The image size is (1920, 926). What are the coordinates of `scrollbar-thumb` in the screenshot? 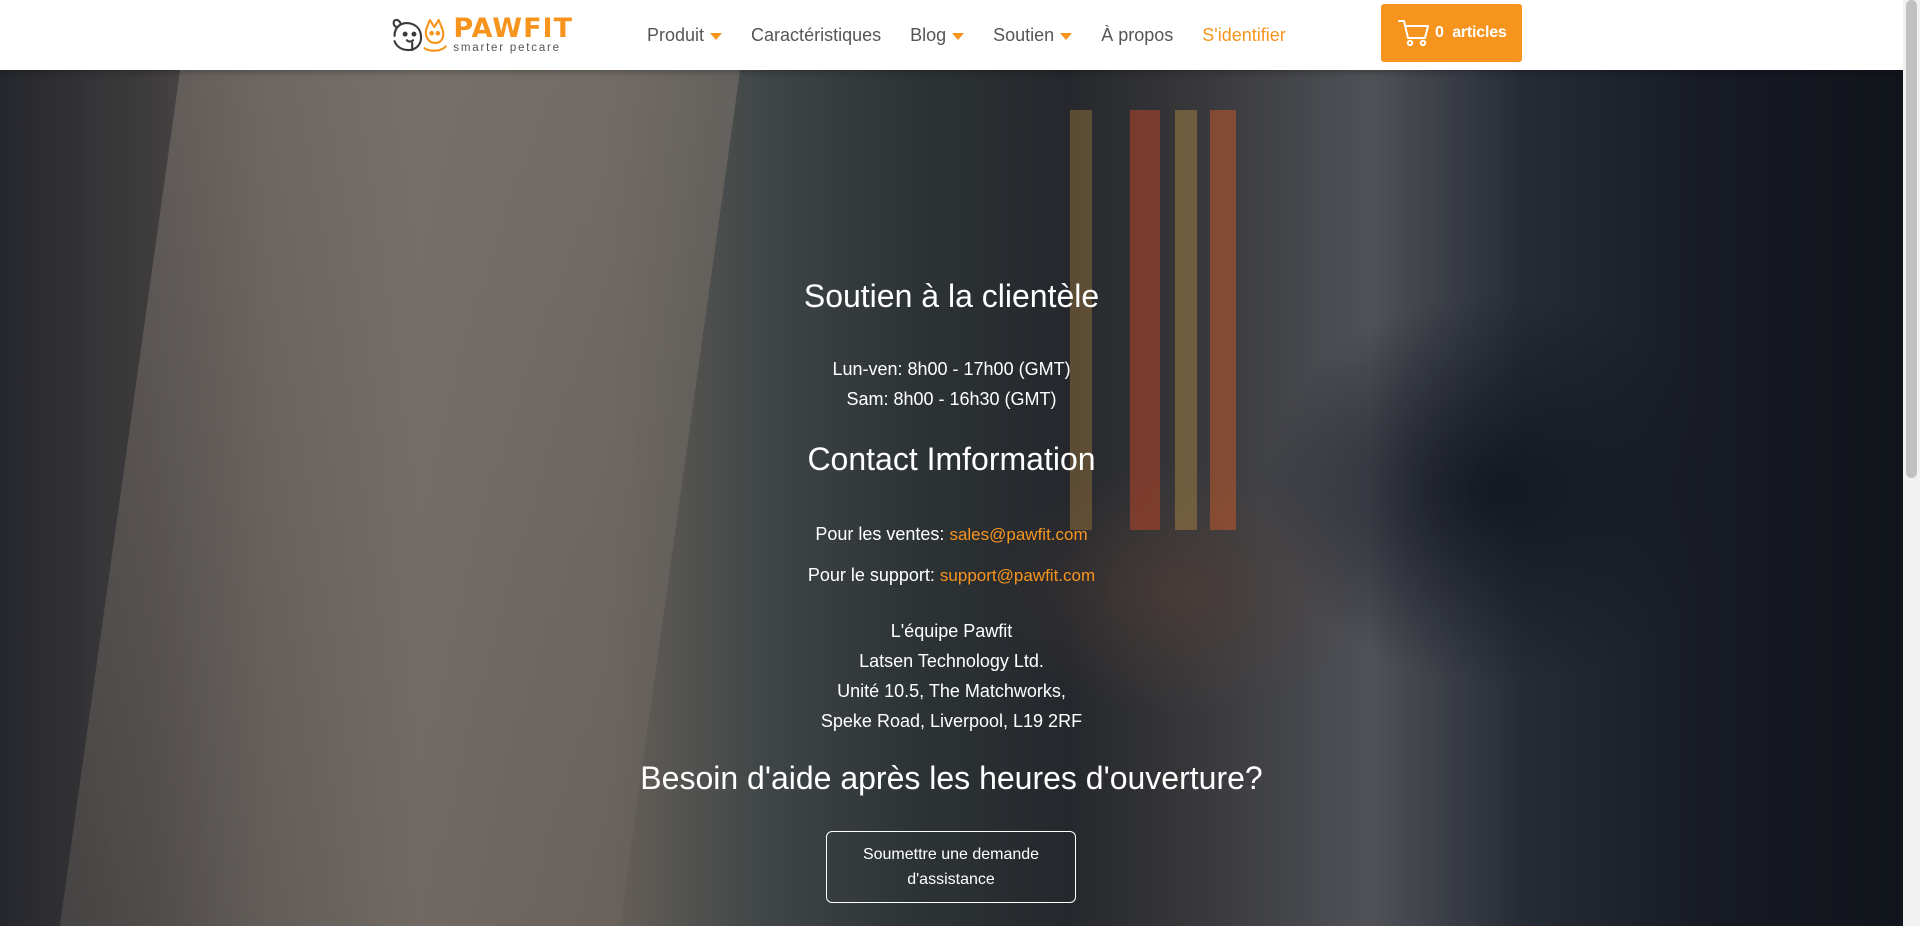 It's located at (1911, 239).